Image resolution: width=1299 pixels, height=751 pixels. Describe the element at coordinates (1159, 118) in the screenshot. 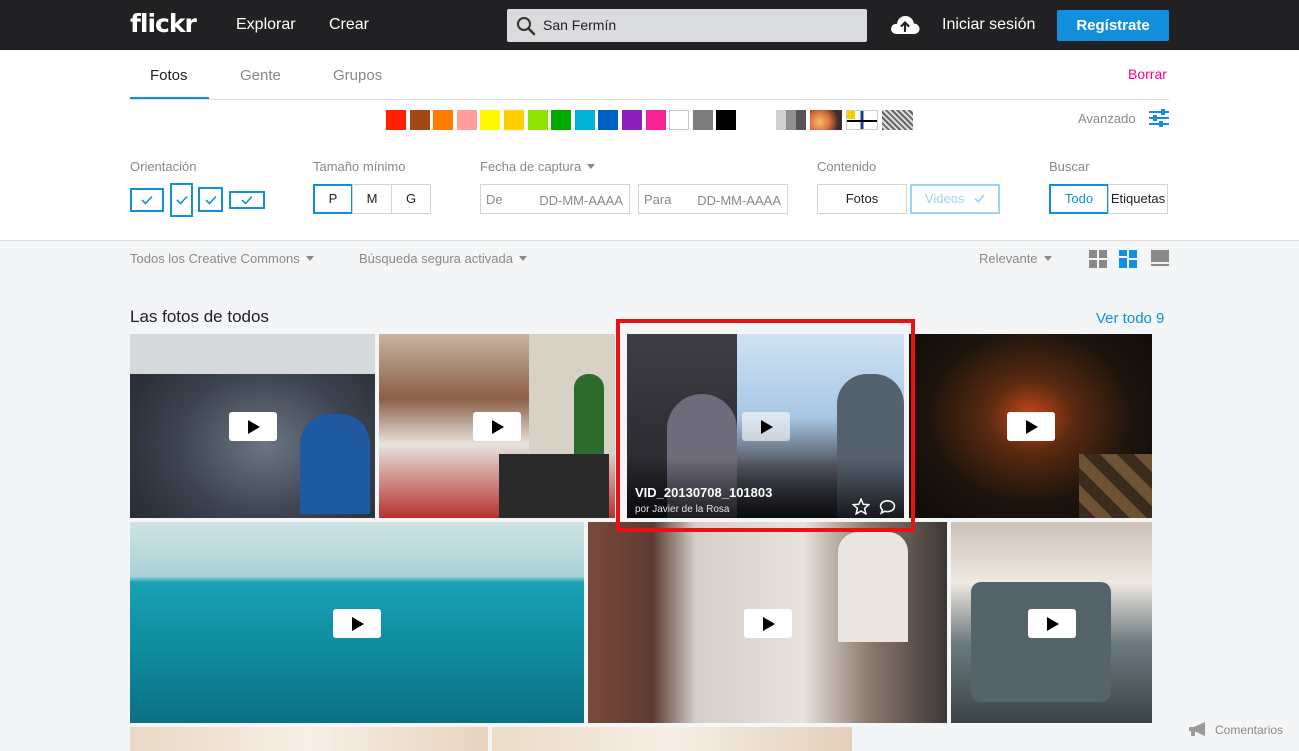

I see `sliders-icon` at that location.